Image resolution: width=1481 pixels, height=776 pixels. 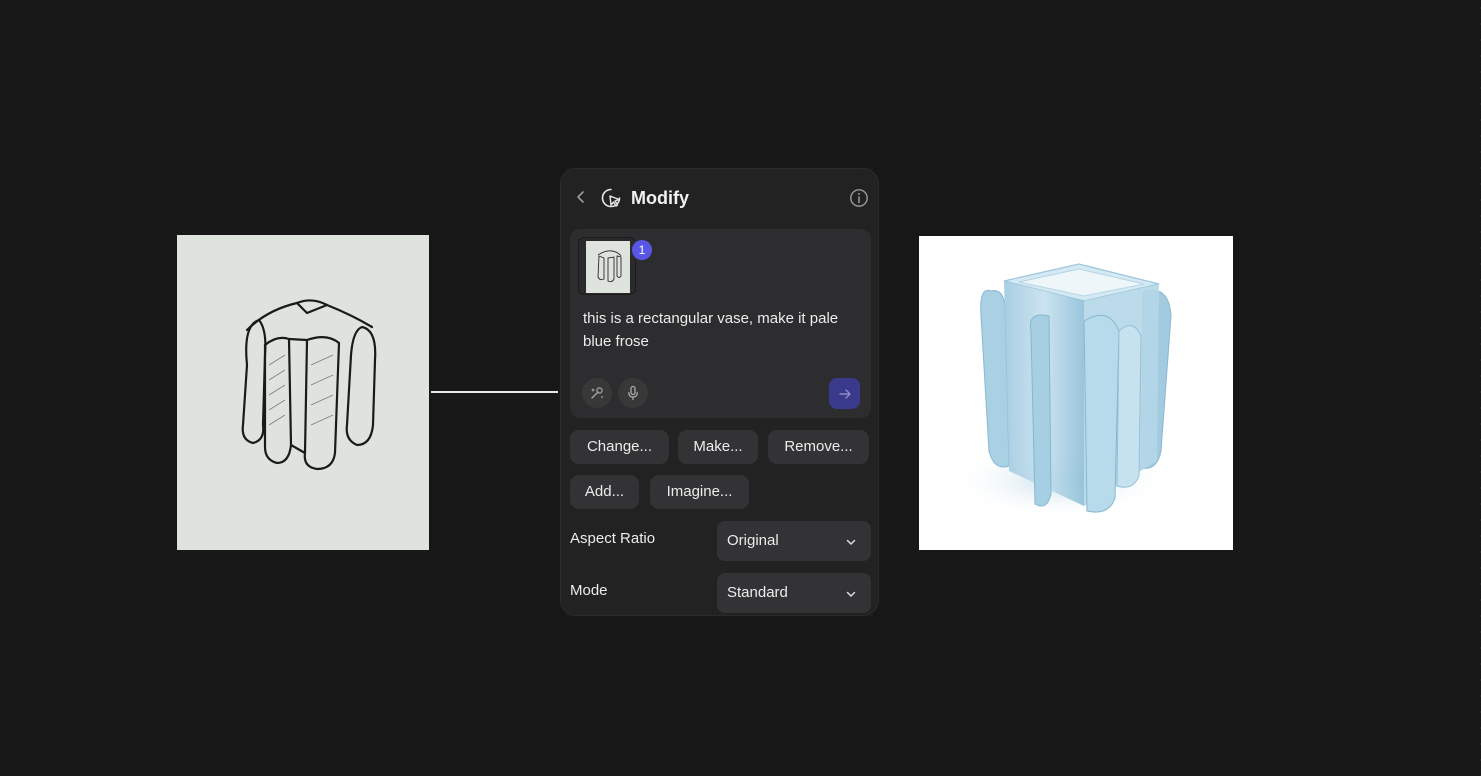 What do you see at coordinates (757, 592) in the screenshot?
I see `mode-value: Standard` at bounding box center [757, 592].